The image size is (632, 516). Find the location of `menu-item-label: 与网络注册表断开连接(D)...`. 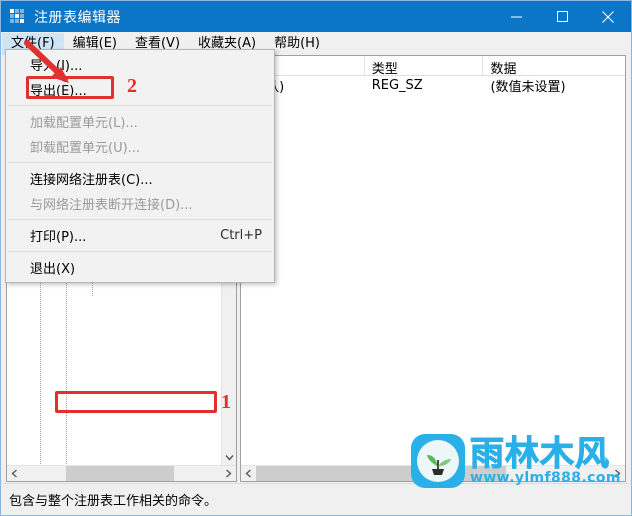

menu-item-label: 与网络注册表断开连接(D)... is located at coordinates (111, 205).